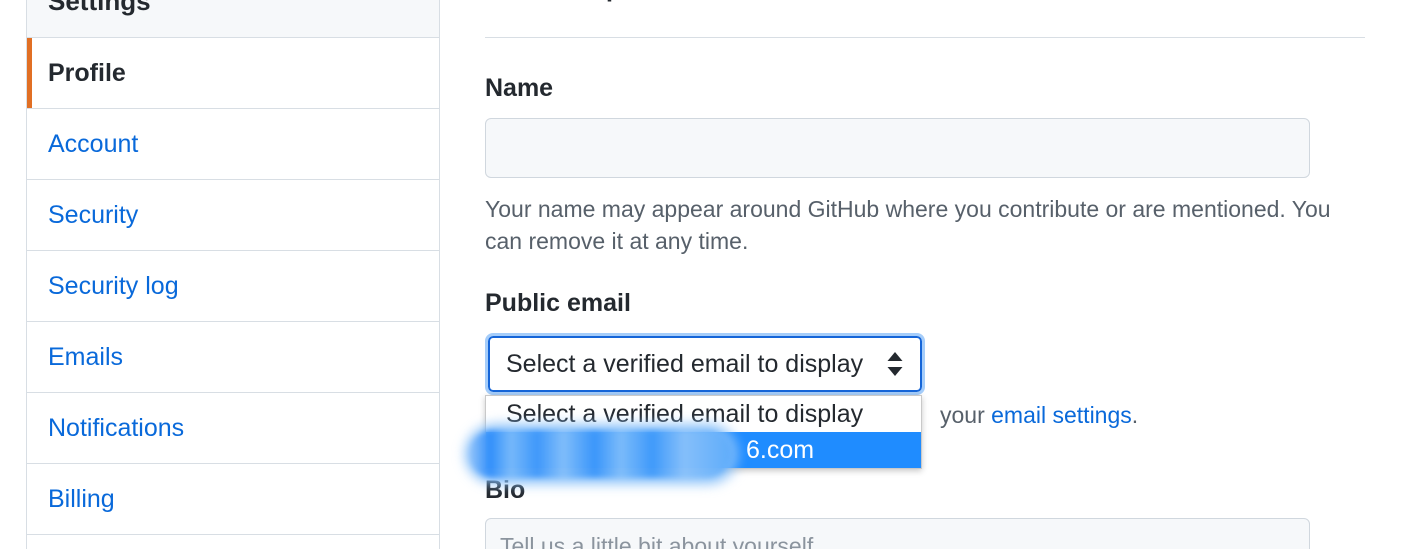 The height and width of the screenshot is (549, 1406). What do you see at coordinates (558, 303) in the screenshot?
I see `public-email-field-label: Public email` at bounding box center [558, 303].